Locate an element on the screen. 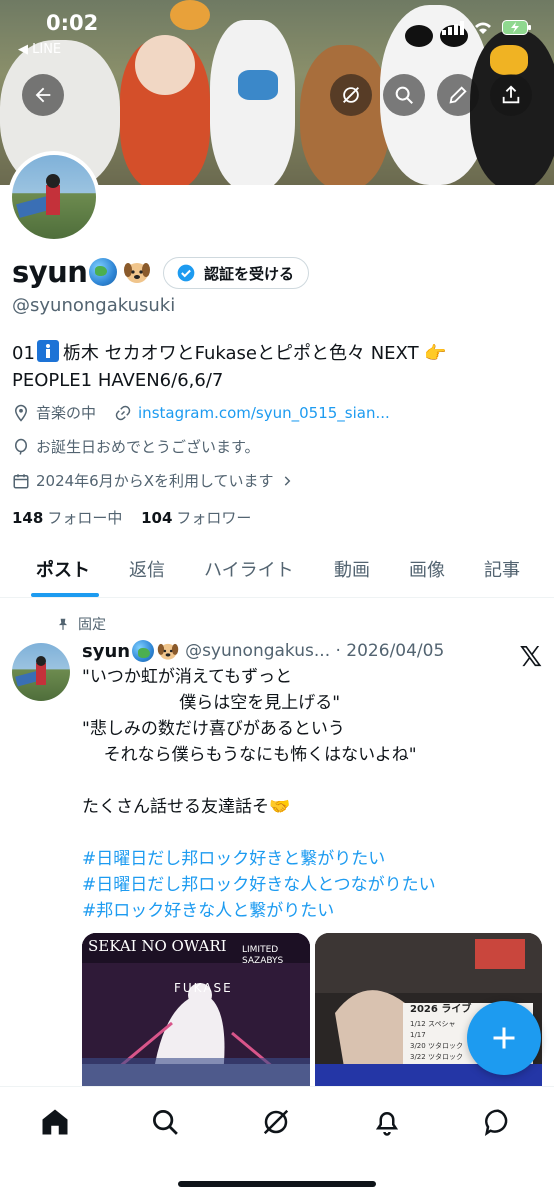 The image size is (554, 1199). profile-name-row: syun is located at coordinates (81, 272).